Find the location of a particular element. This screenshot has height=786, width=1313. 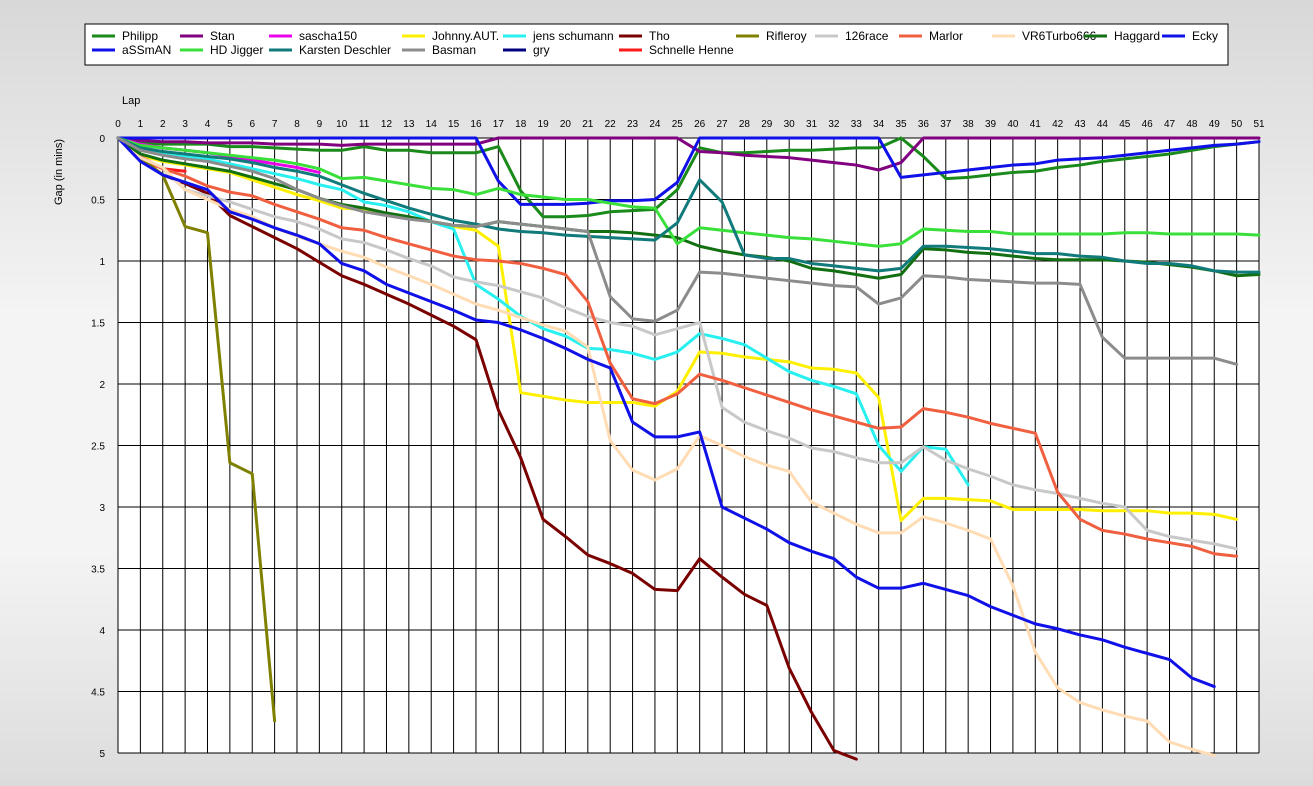

x-tick-label: 25 is located at coordinates (678, 124).